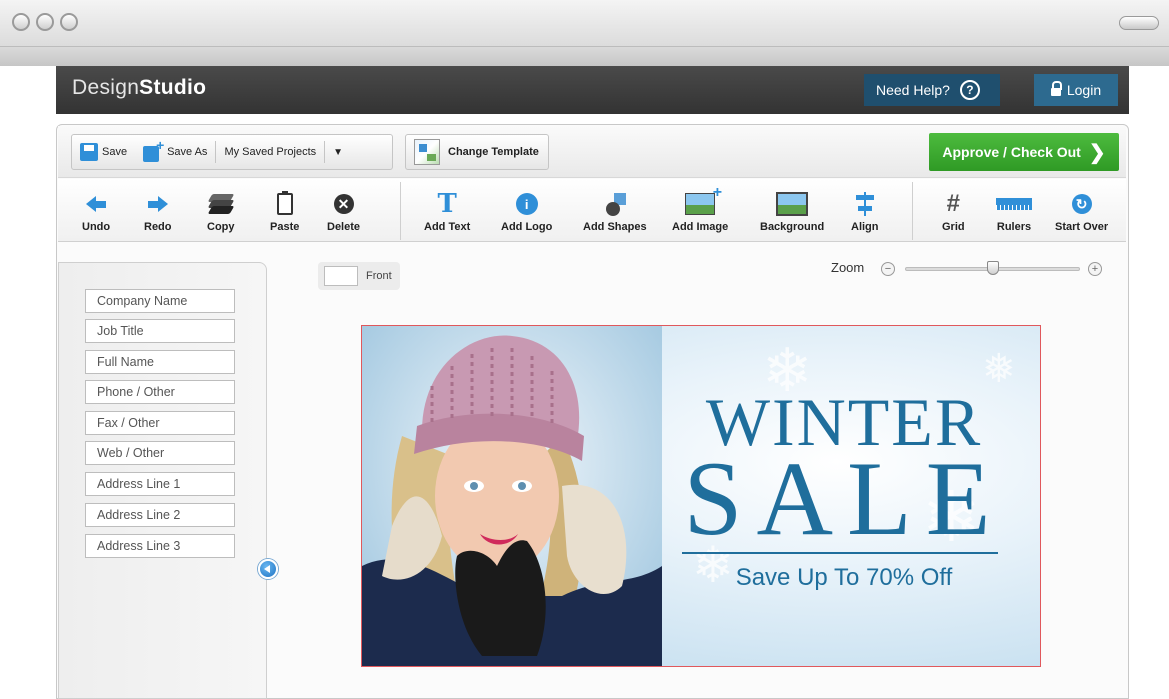 This screenshot has width=1169, height=699. I want to click on save-button: Save, so click(103, 152).